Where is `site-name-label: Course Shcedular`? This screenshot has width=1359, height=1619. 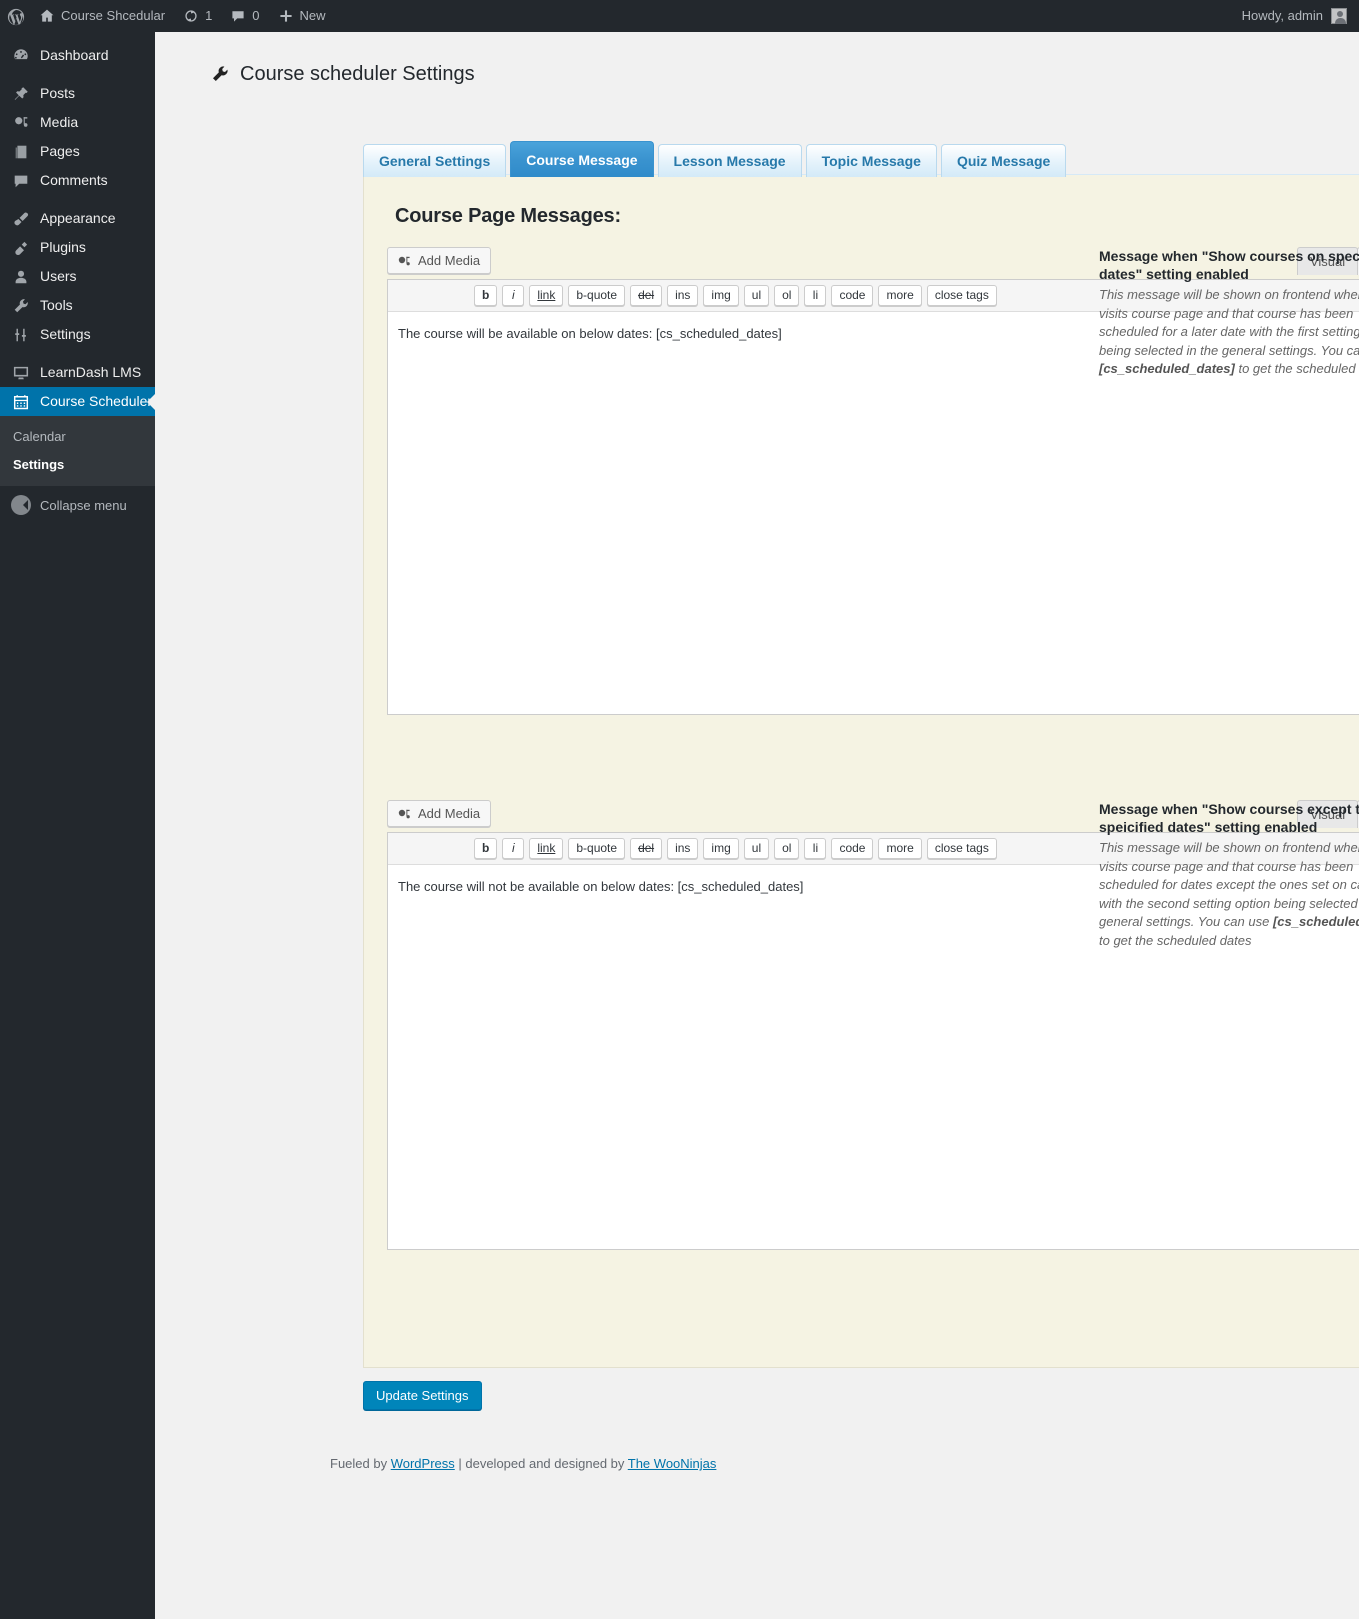 site-name-label: Course Shcedular is located at coordinates (113, 15).